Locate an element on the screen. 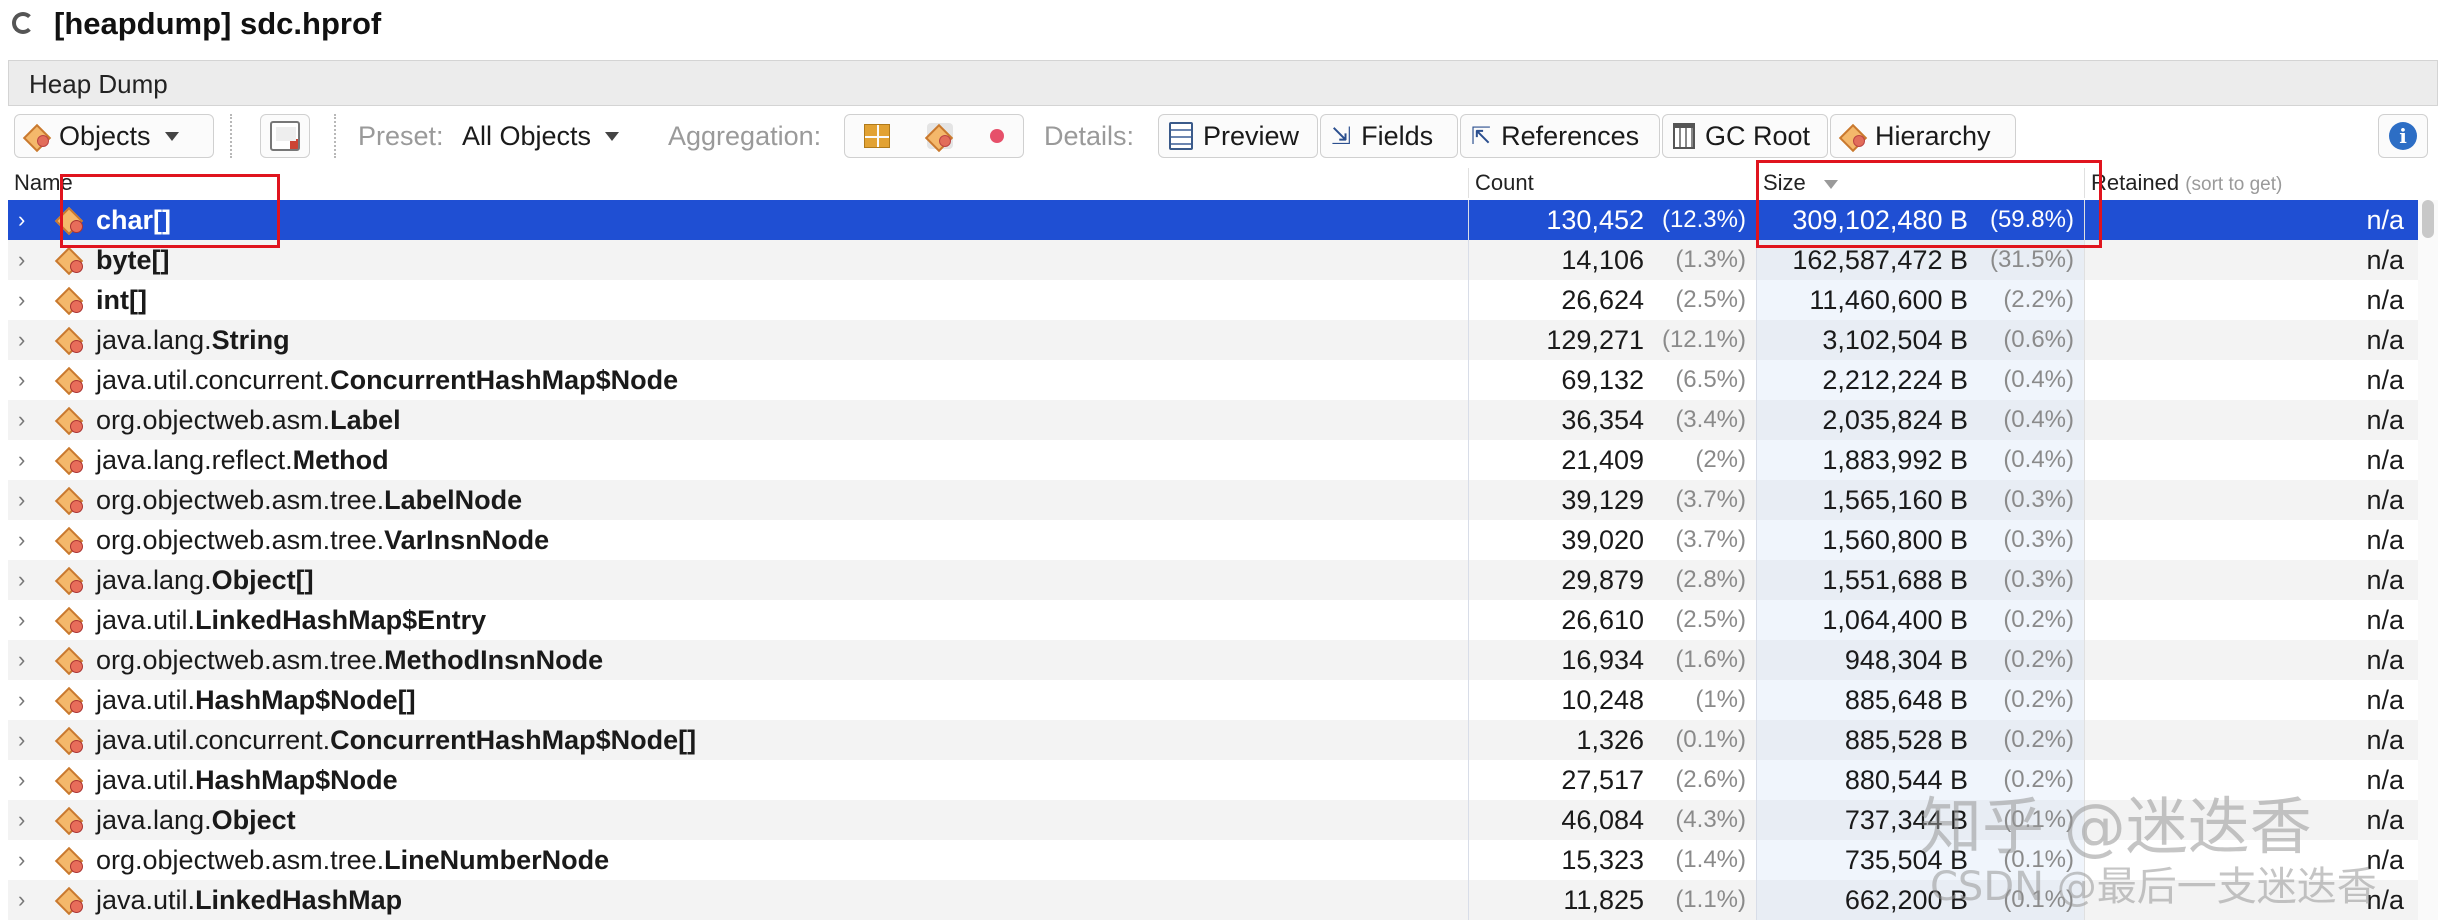 The image size is (2442, 920). size-value: 2,035,824 B is located at coordinates (1895, 420).